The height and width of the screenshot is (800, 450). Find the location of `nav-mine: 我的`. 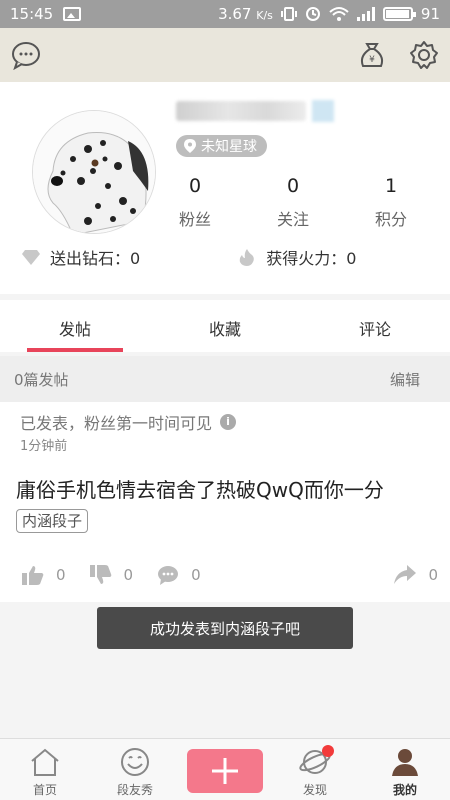

nav-mine: 我的 is located at coordinates (405, 769).